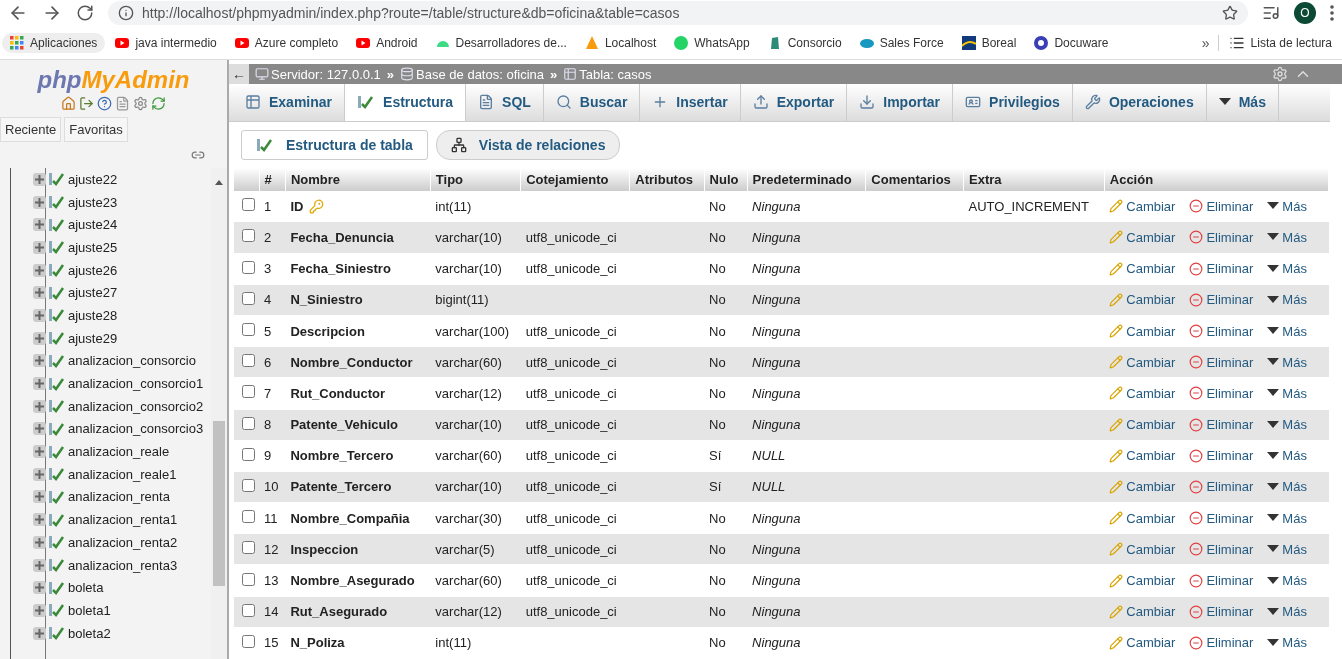 Image resolution: width=1342 pixels, height=659 pixels. I want to click on bookmark-link: Aplicaciones, so click(54, 42).